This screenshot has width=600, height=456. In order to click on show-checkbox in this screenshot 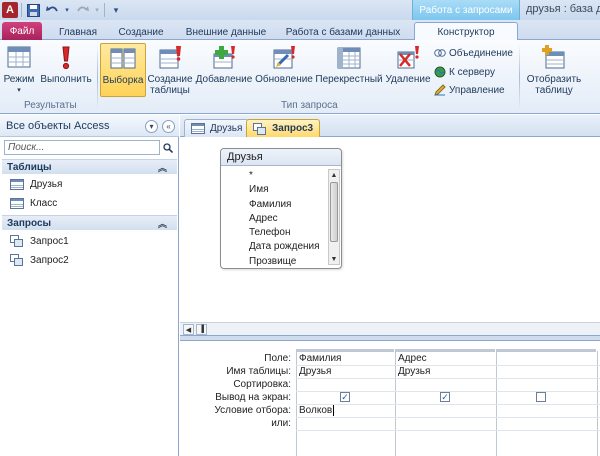, I will do `click(541, 397)`.